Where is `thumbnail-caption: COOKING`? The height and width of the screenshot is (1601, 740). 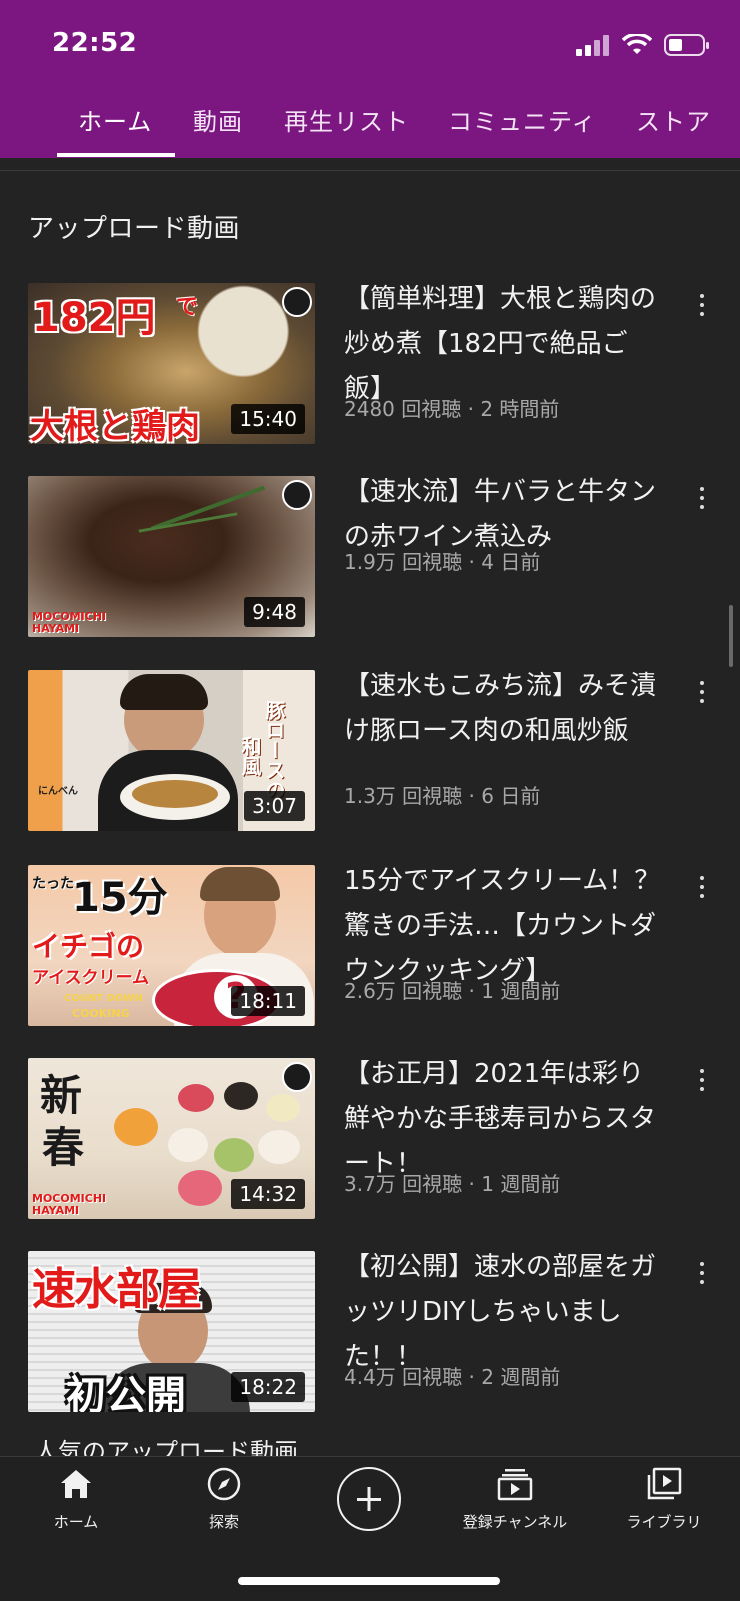 thumbnail-caption: COOKING is located at coordinates (101, 1013).